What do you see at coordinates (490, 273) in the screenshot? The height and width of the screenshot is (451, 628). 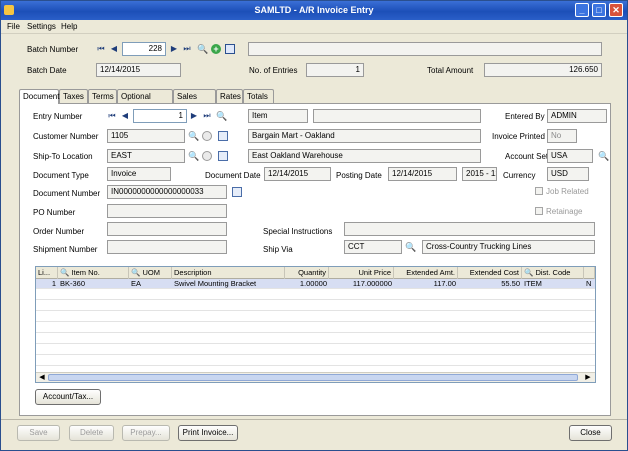 I see `grid-header-extended-cost: Extended Cost` at bounding box center [490, 273].